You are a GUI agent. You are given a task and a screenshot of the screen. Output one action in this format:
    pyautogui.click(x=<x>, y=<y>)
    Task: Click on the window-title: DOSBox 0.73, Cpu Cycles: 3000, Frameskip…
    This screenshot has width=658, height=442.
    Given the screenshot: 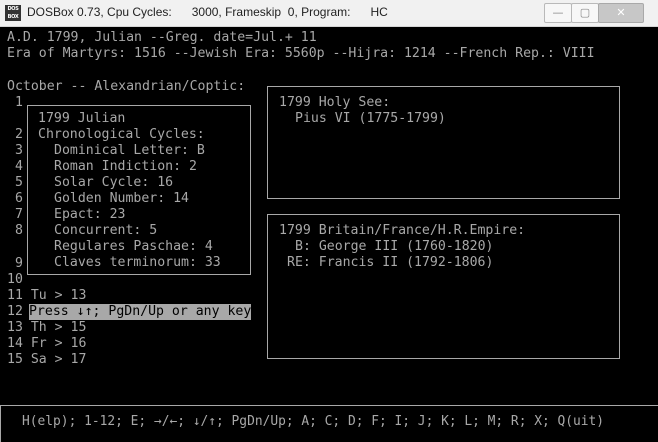 What is the action you would take?
    pyautogui.click(x=207, y=12)
    